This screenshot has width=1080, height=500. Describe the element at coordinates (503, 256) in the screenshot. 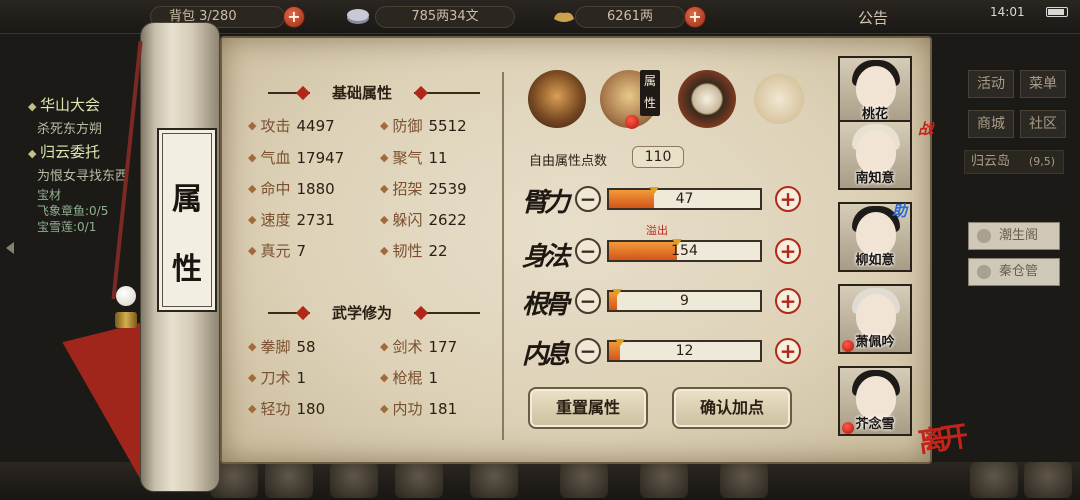

I see `column-divider` at that location.